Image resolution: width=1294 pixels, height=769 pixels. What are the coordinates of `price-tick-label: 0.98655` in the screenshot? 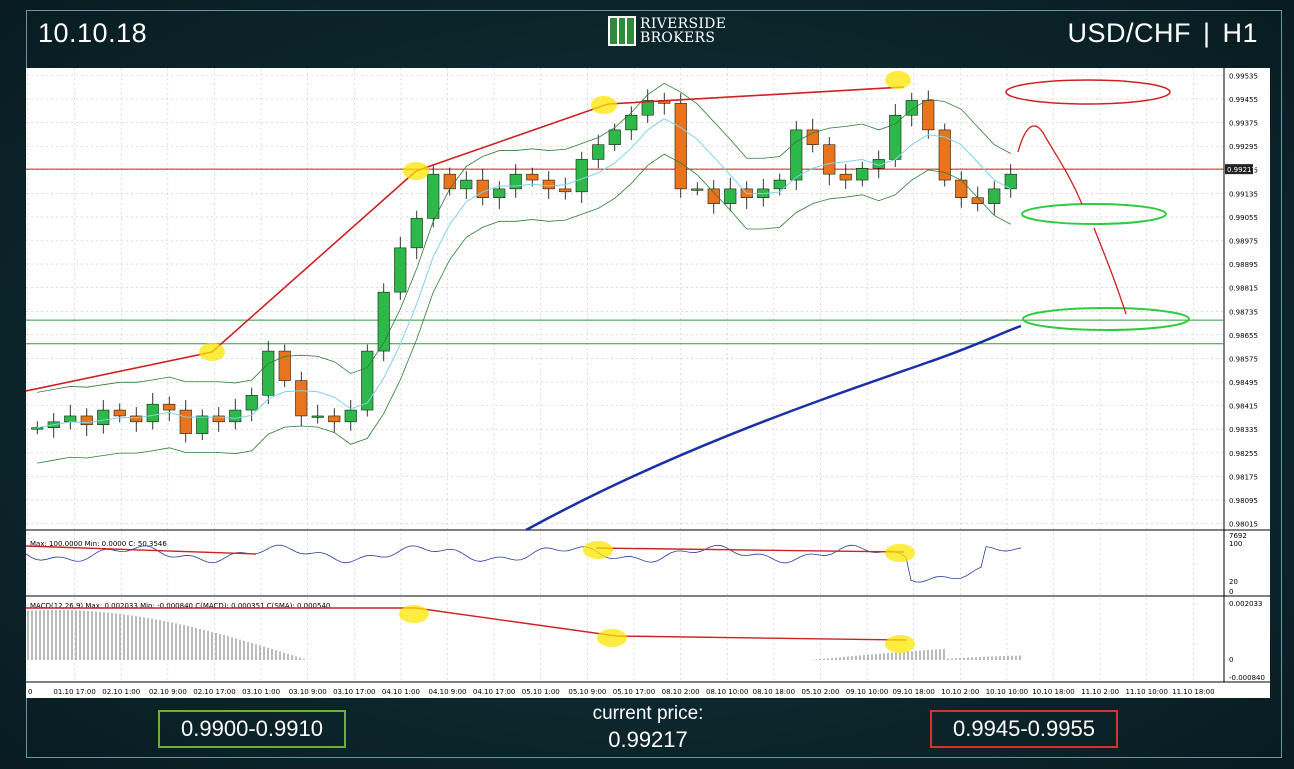 It's located at (1243, 336).